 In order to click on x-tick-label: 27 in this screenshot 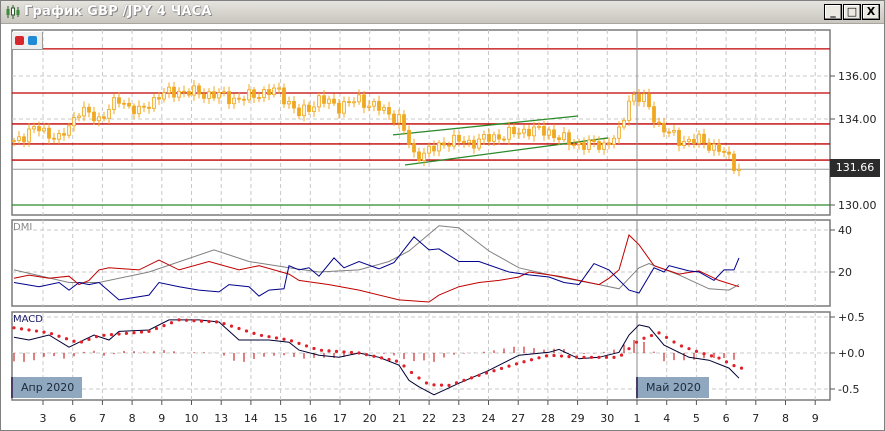, I will do `click(518, 418)`.